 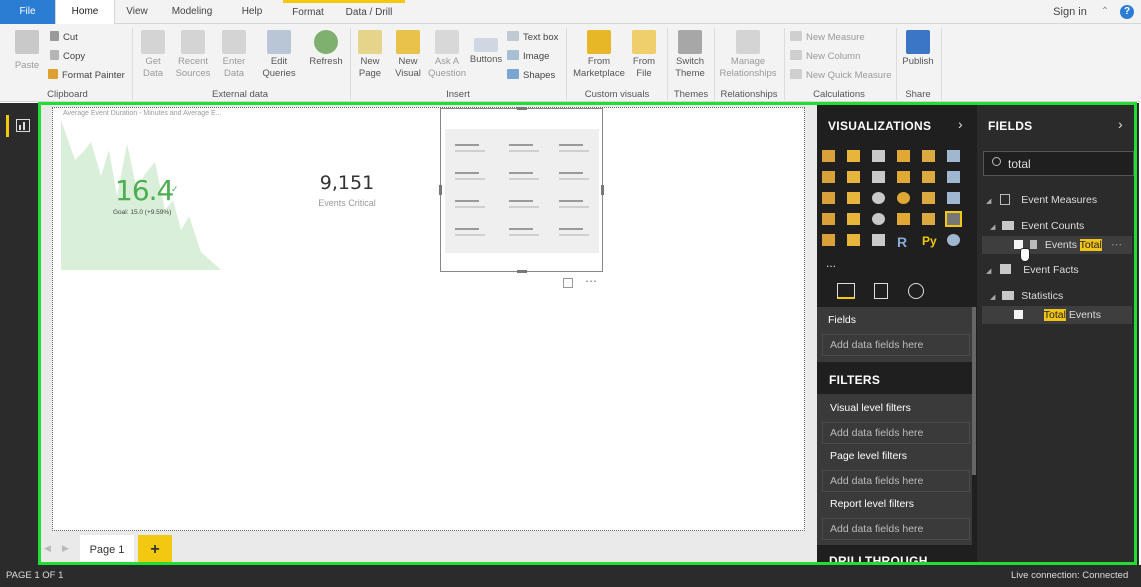 What do you see at coordinates (928, 198) in the screenshot?
I see `treemap-icon` at bounding box center [928, 198].